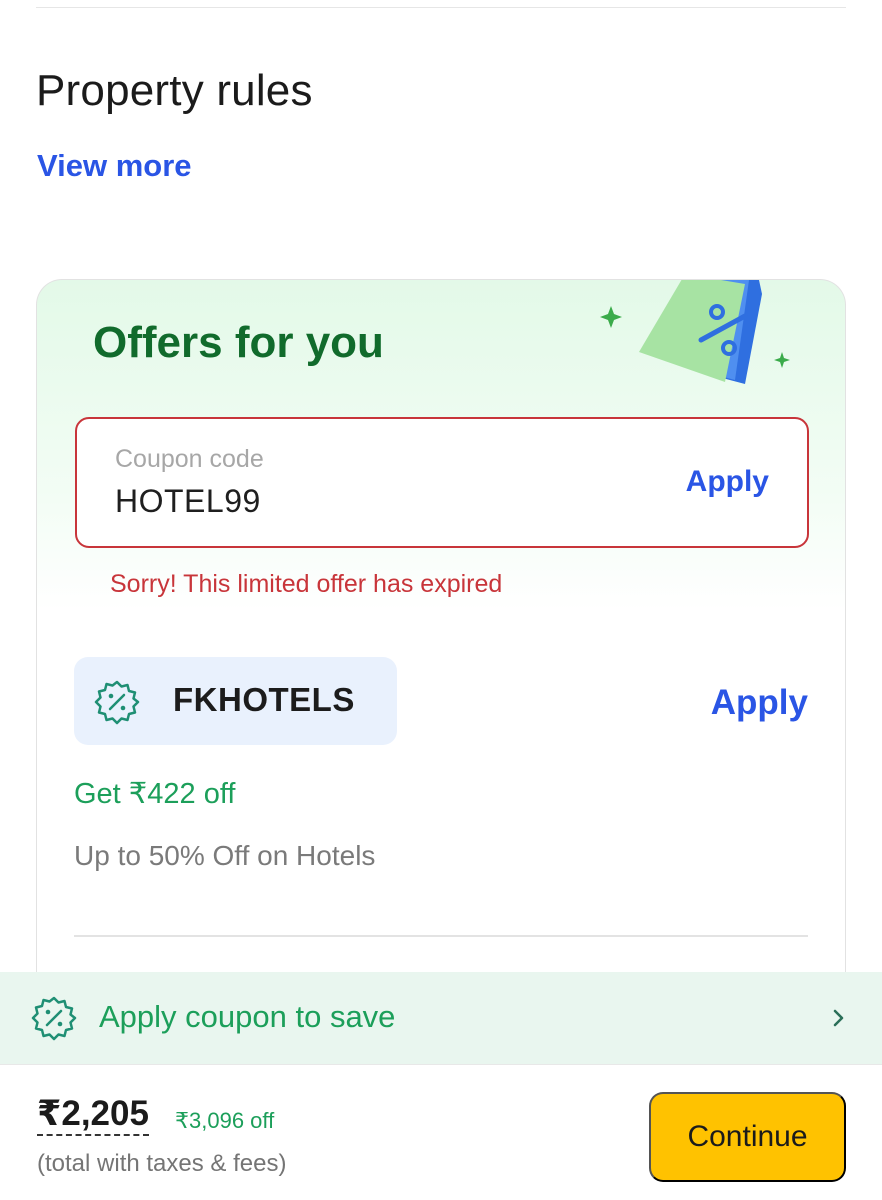 The image size is (882, 1200). Describe the element at coordinates (155, 794) in the screenshot. I see `offer-savings-text: Get ₹422 off` at that location.